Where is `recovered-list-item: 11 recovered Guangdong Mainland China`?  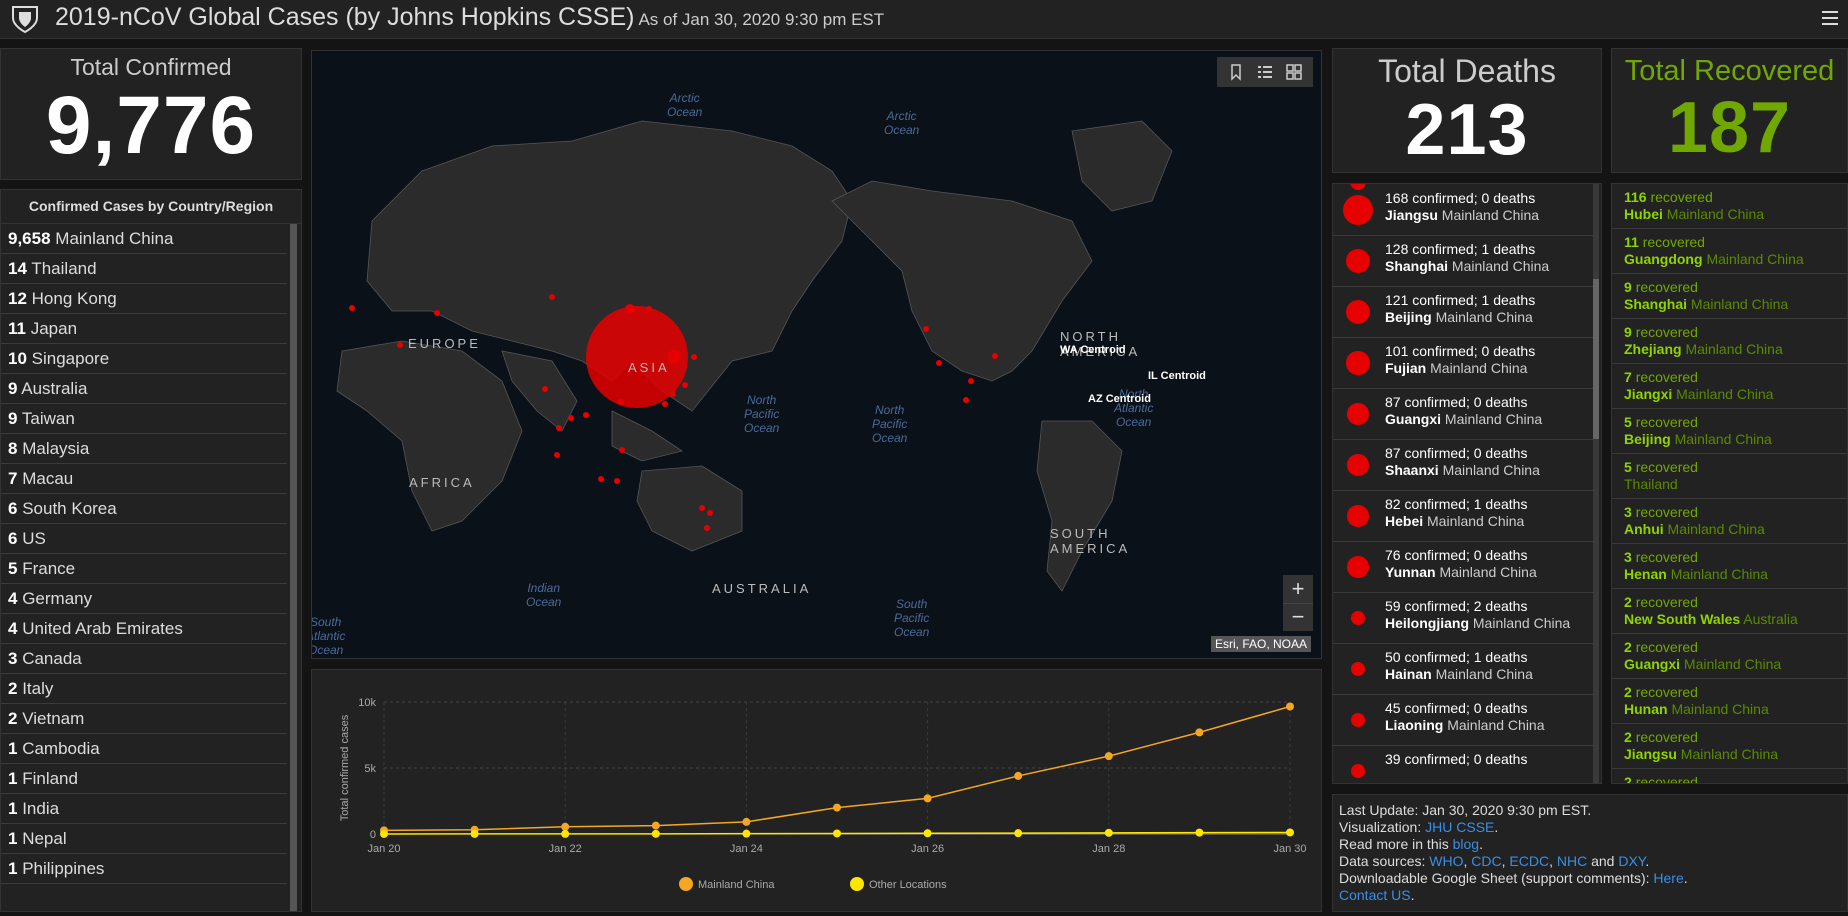
recovered-list-item: 11 recovered Guangdong Mainland China is located at coordinates (1729, 251).